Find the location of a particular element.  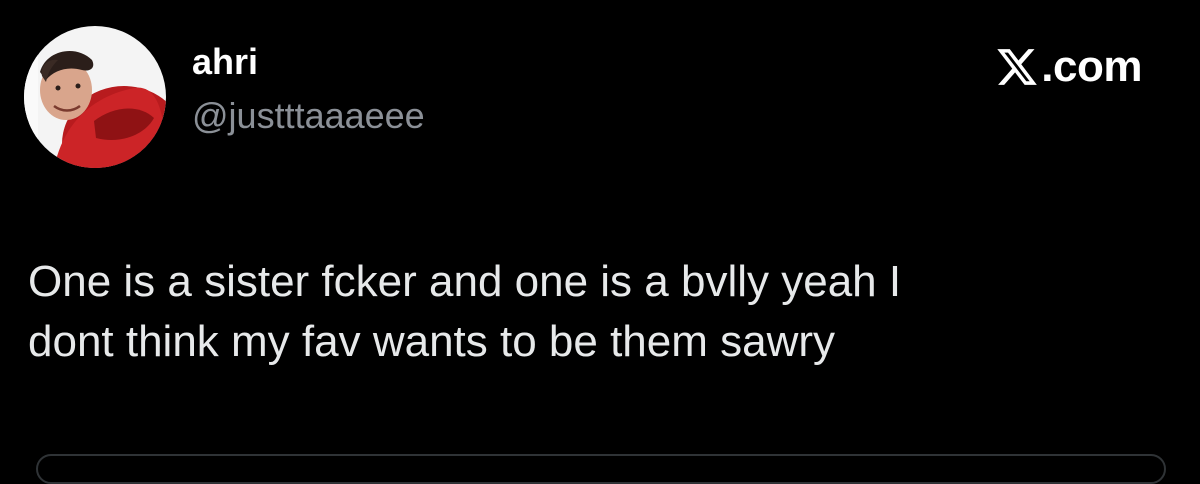

avatar is located at coordinates (95, 97).